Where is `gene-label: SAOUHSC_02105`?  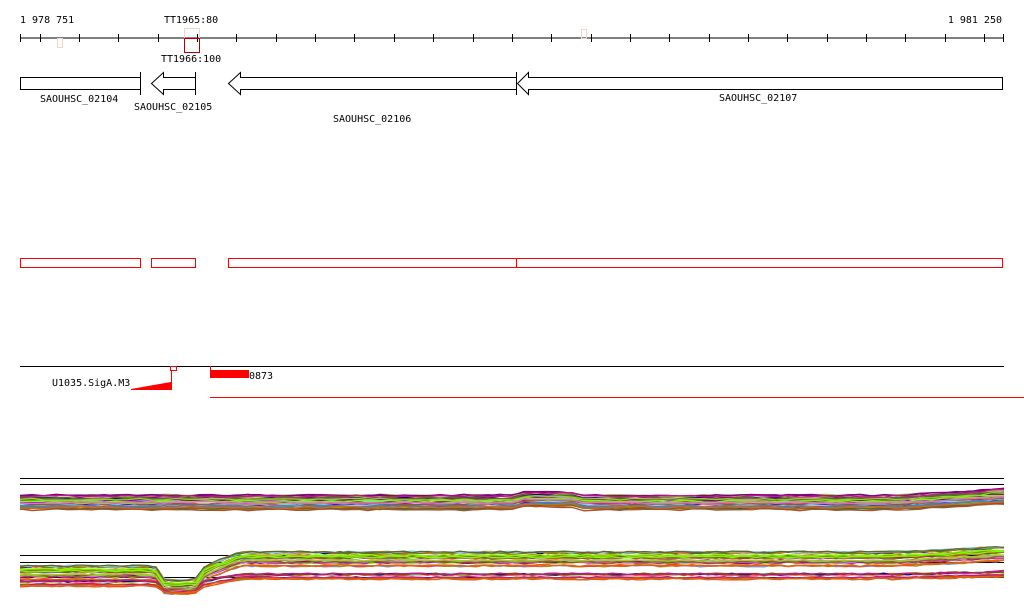 gene-label: SAOUHSC_02105 is located at coordinates (173, 107).